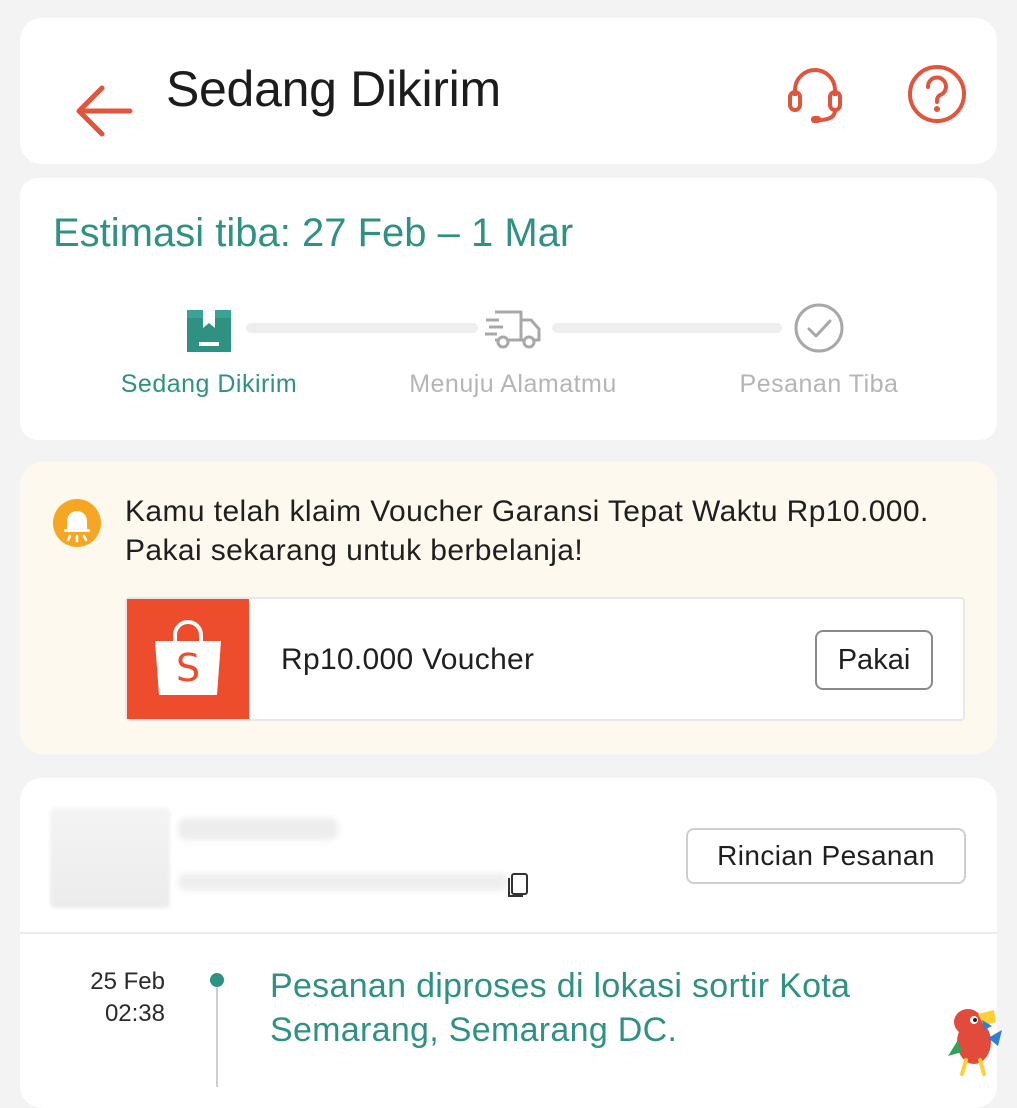  What do you see at coordinates (209, 384) in the screenshot?
I see `step-label: Sedang Dikirim` at bounding box center [209, 384].